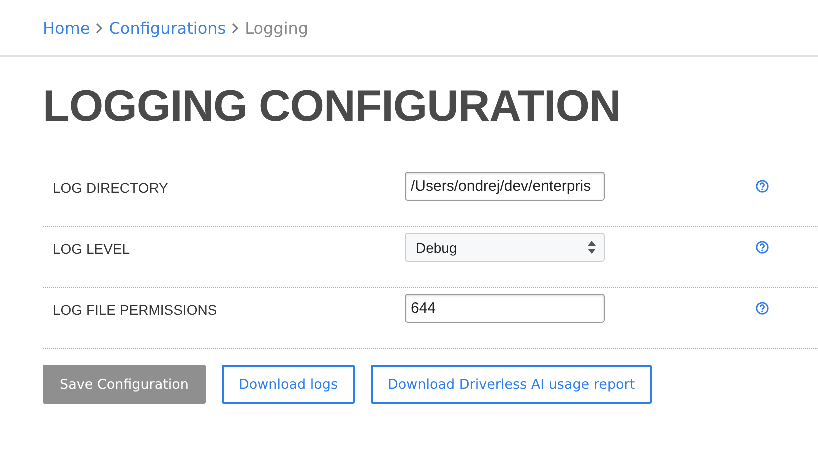 This screenshot has width=818, height=449. I want to click on text-field: 644, so click(505, 308).